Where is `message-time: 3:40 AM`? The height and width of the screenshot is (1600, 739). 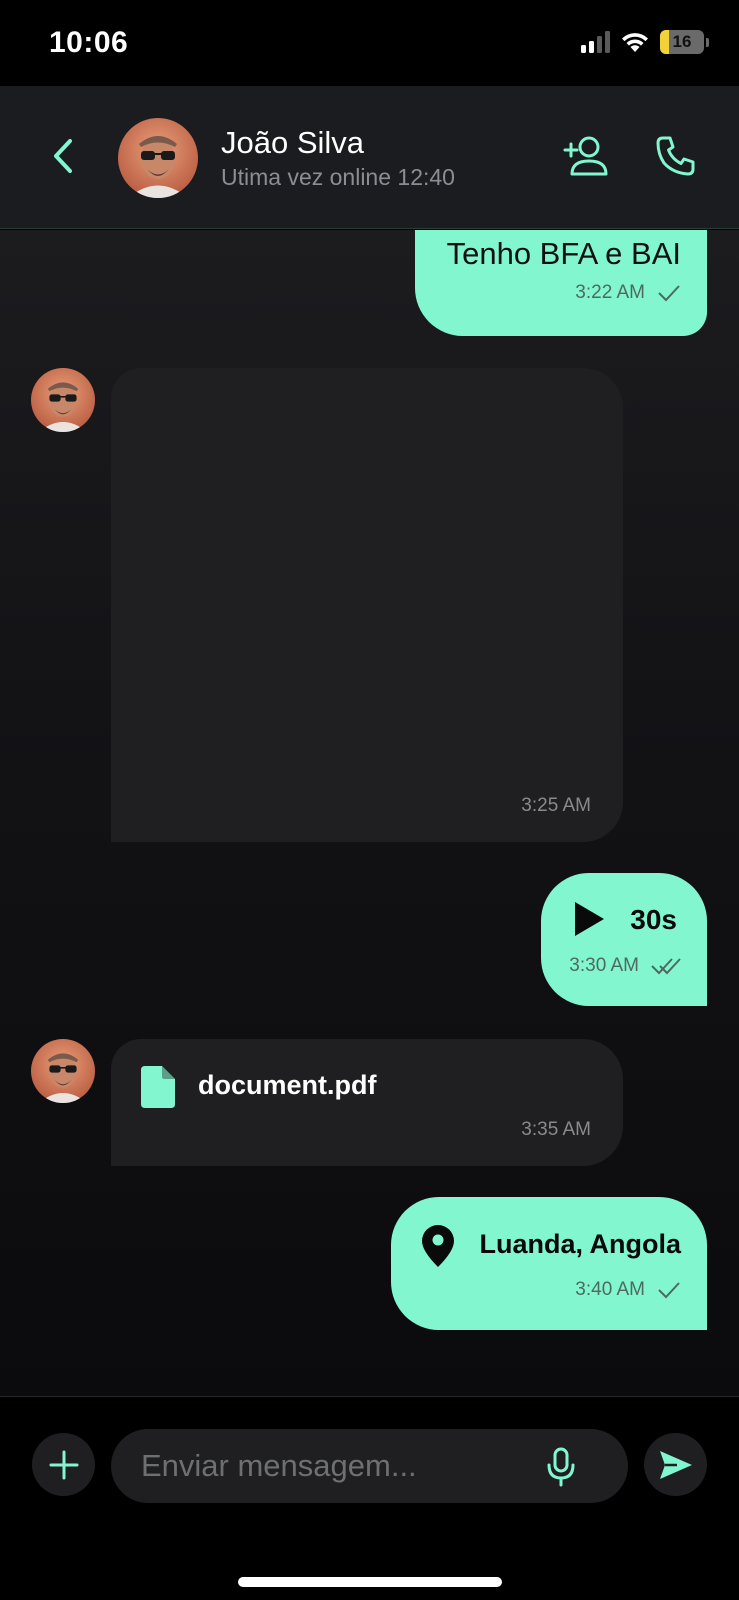 message-time: 3:40 AM is located at coordinates (610, 1289).